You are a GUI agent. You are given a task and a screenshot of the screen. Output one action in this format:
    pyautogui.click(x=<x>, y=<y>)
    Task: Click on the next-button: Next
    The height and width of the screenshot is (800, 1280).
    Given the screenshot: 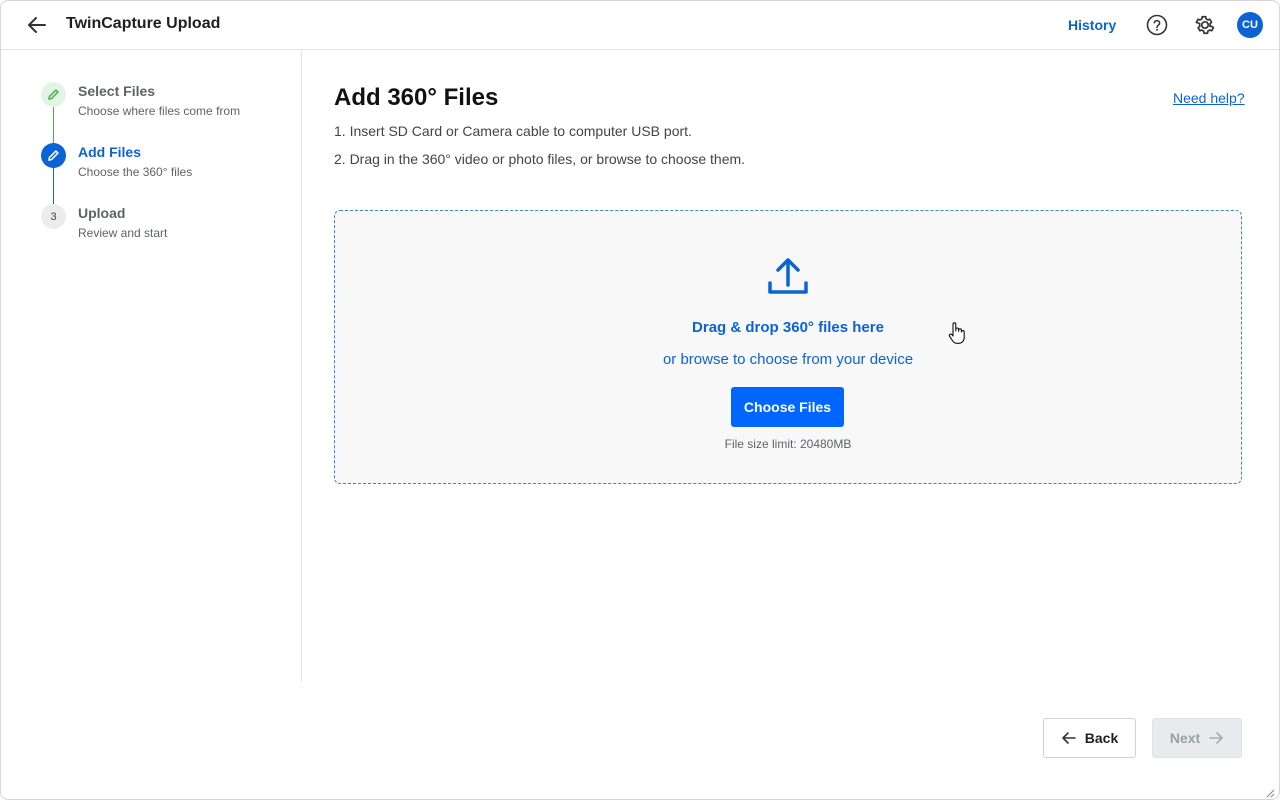 What is the action you would take?
    pyautogui.click(x=1197, y=738)
    